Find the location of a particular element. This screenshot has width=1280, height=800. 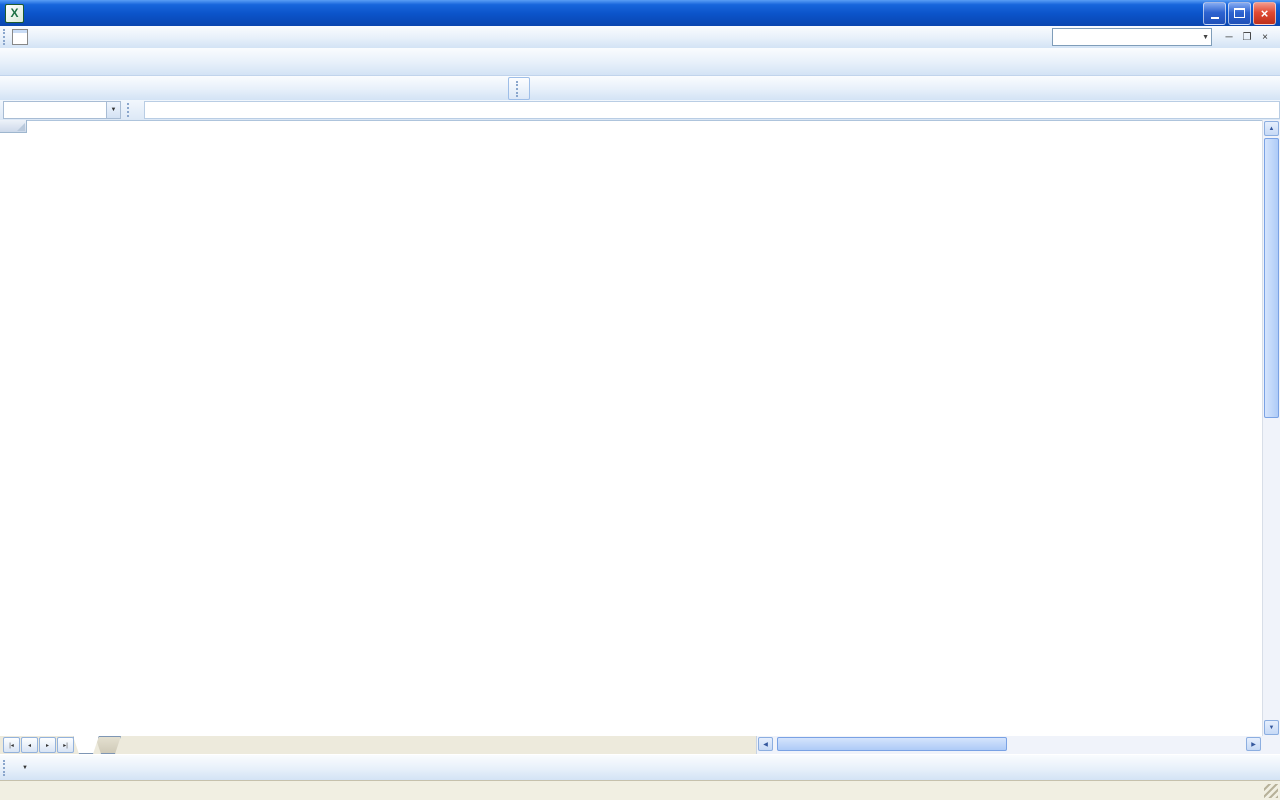

sheet-tab-bar: |◂ ◂ ▸ ▸| ◀ ▶ is located at coordinates (640, 745).